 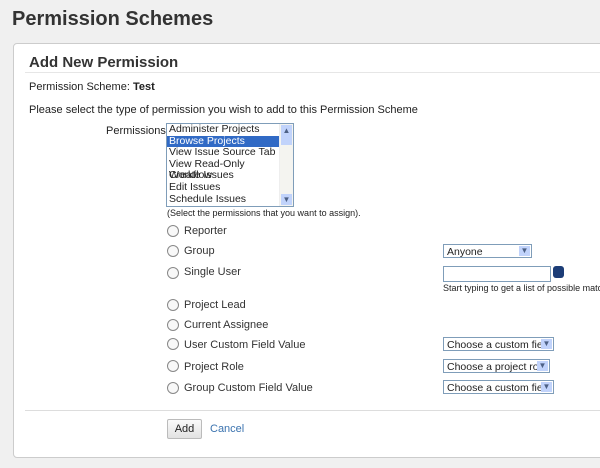 I want to click on radio-user-custom-field, so click(x=173, y=344).